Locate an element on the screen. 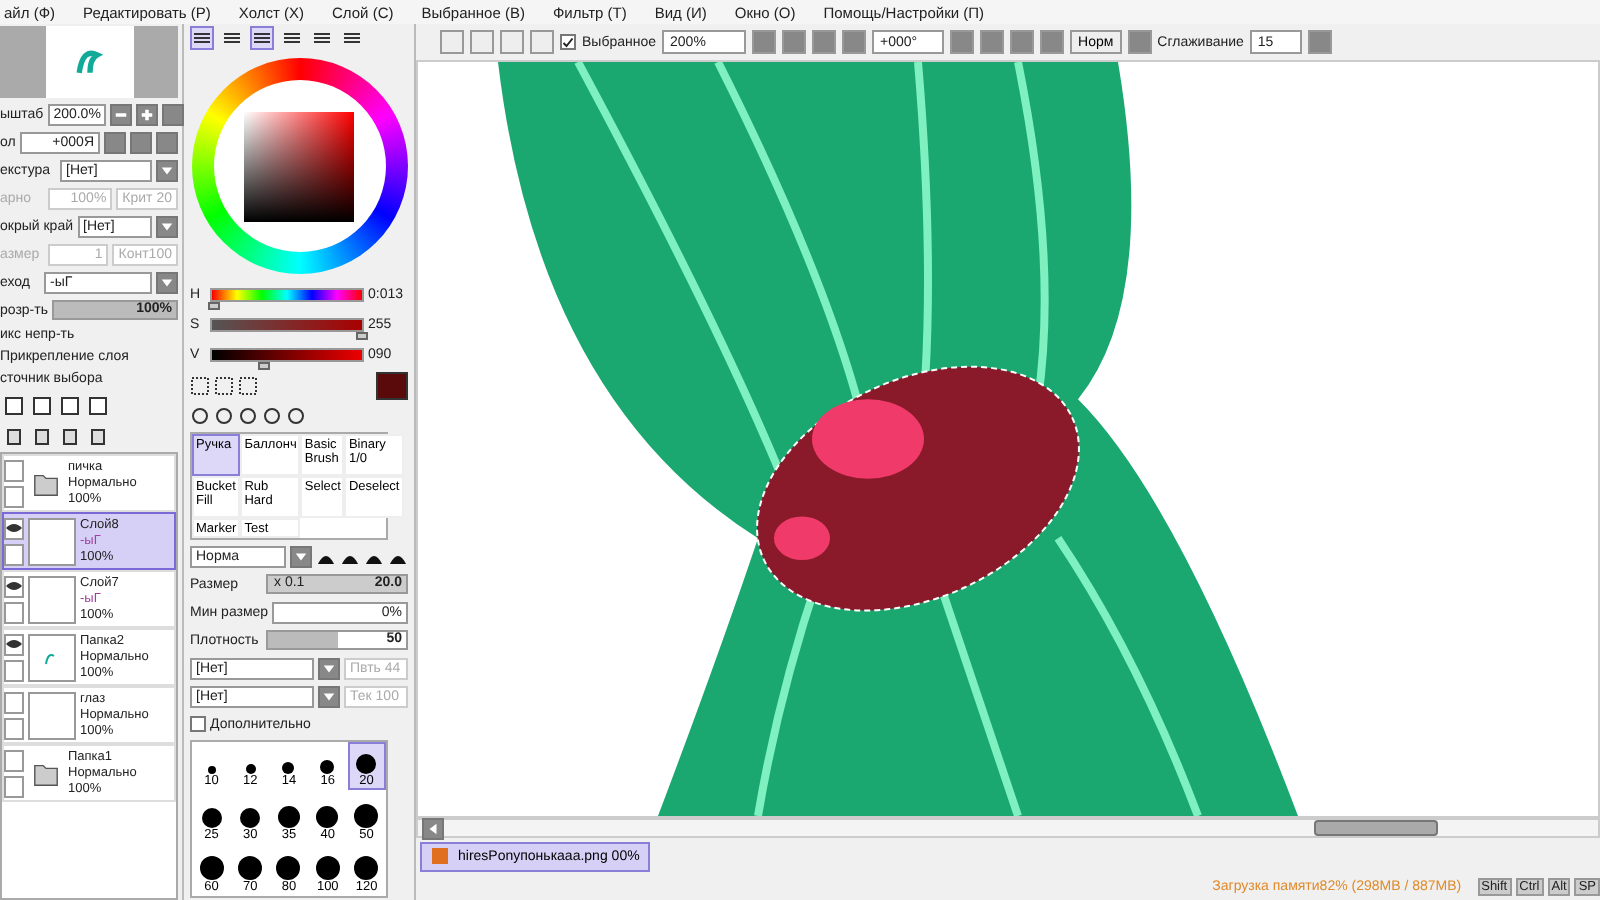  scroll-left-button is located at coordinates (433, 828).